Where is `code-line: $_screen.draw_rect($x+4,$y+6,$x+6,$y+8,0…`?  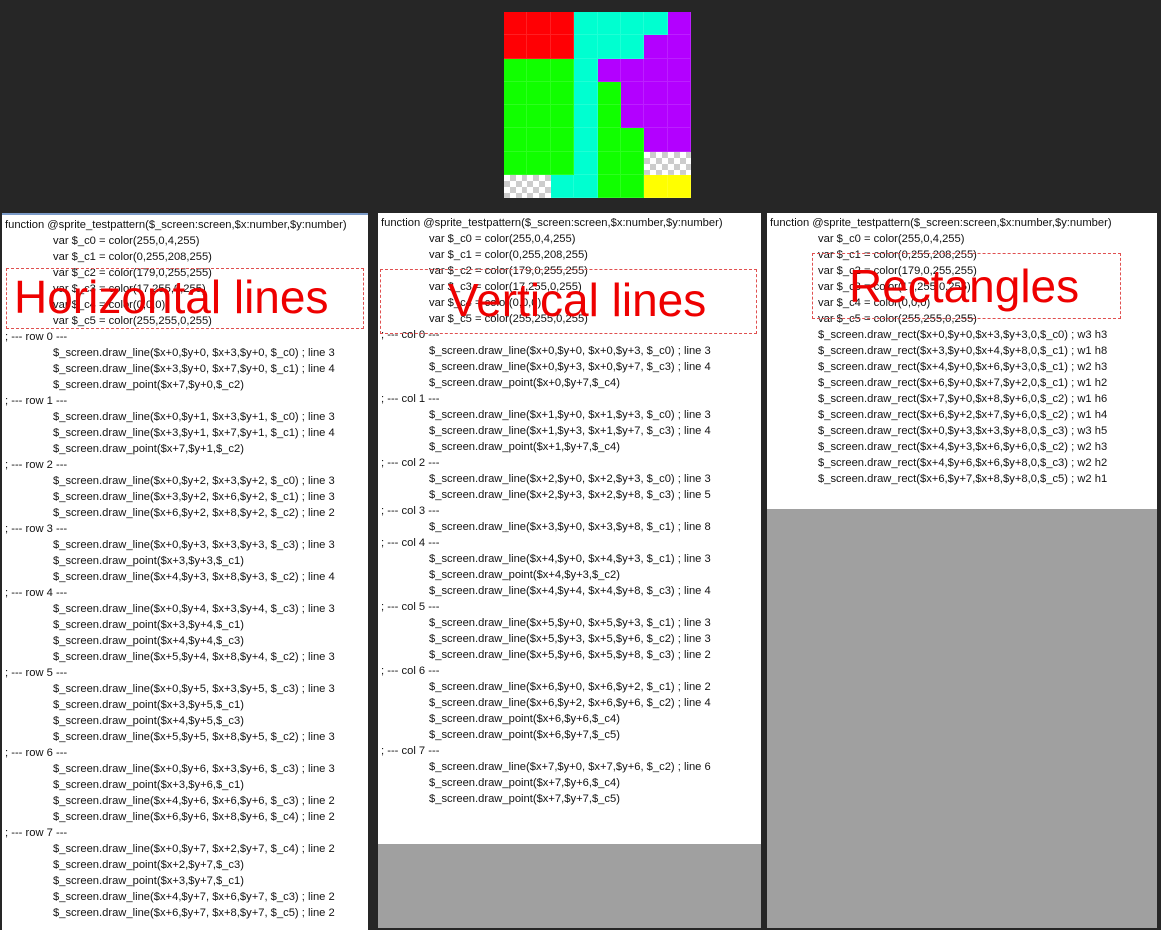 code-line: $_screen.draw_rect($x+4,$y+6,$x+6,$y+8,0… is located at coordinates (963, 463).